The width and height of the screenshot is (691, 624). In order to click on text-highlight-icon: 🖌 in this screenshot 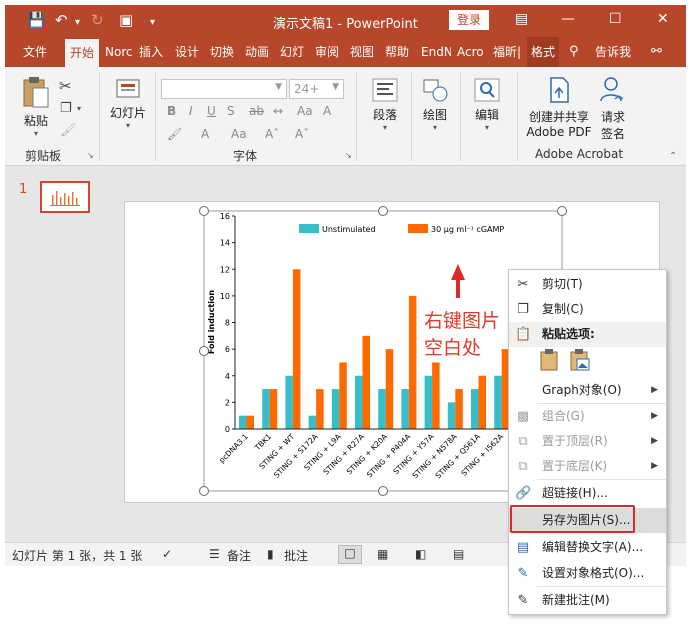, I will do `click(174, 134)`.